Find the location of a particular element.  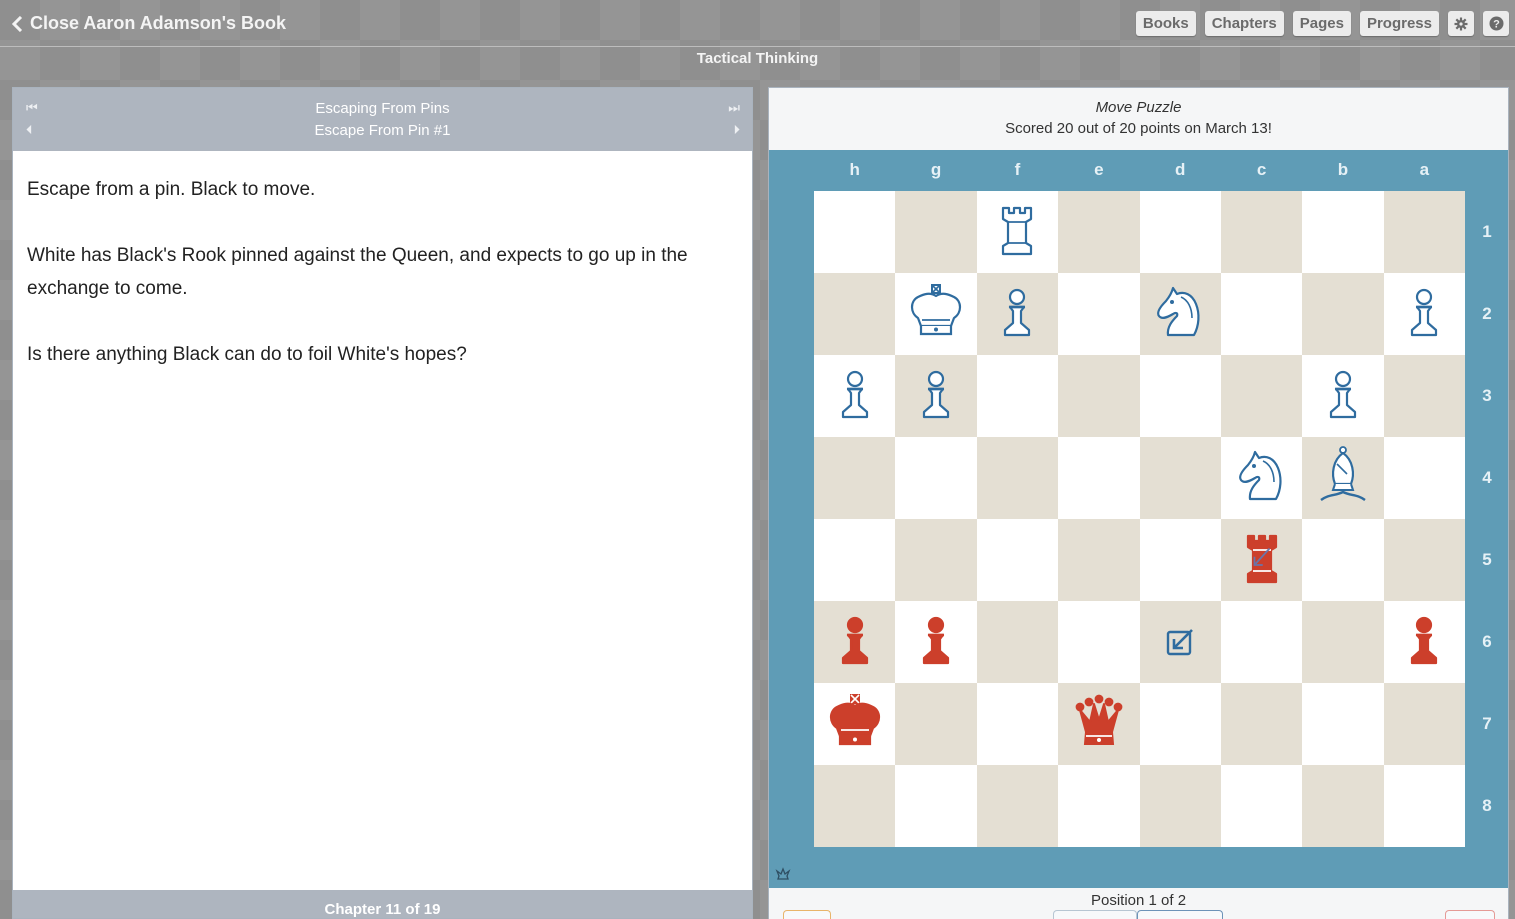

square-f5 is located at coordinates (1017, 560).